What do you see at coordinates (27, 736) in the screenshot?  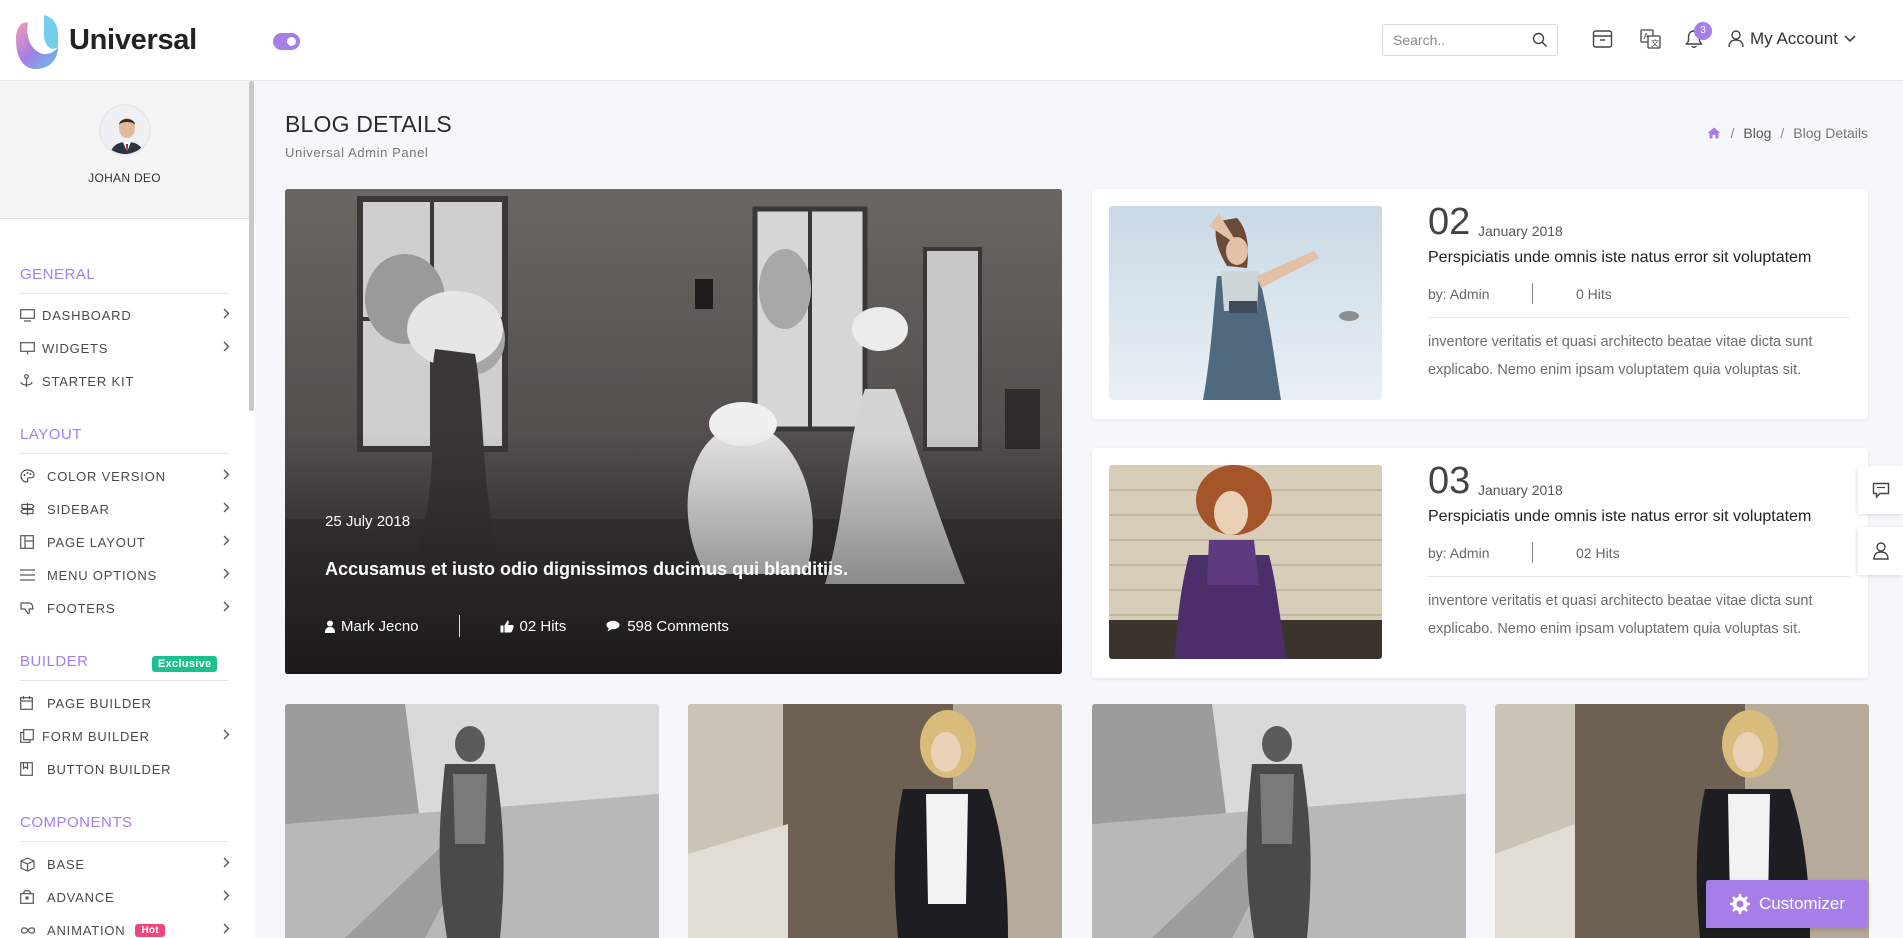 I see `copy-icon` at bounding box center [27, 736].